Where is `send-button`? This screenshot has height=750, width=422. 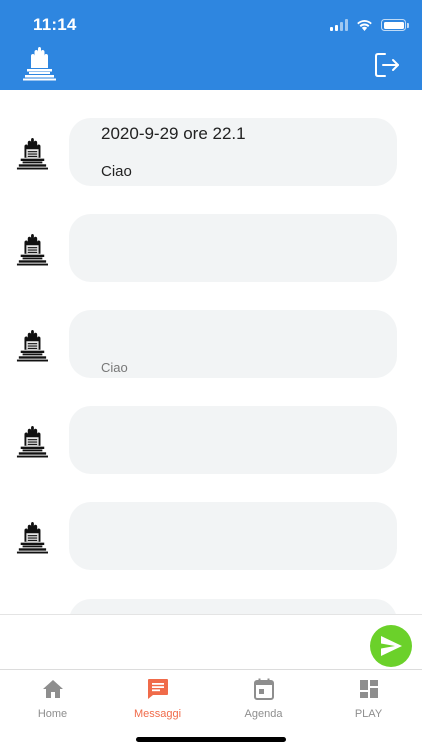
send-button is located at coordinates (391, 646).